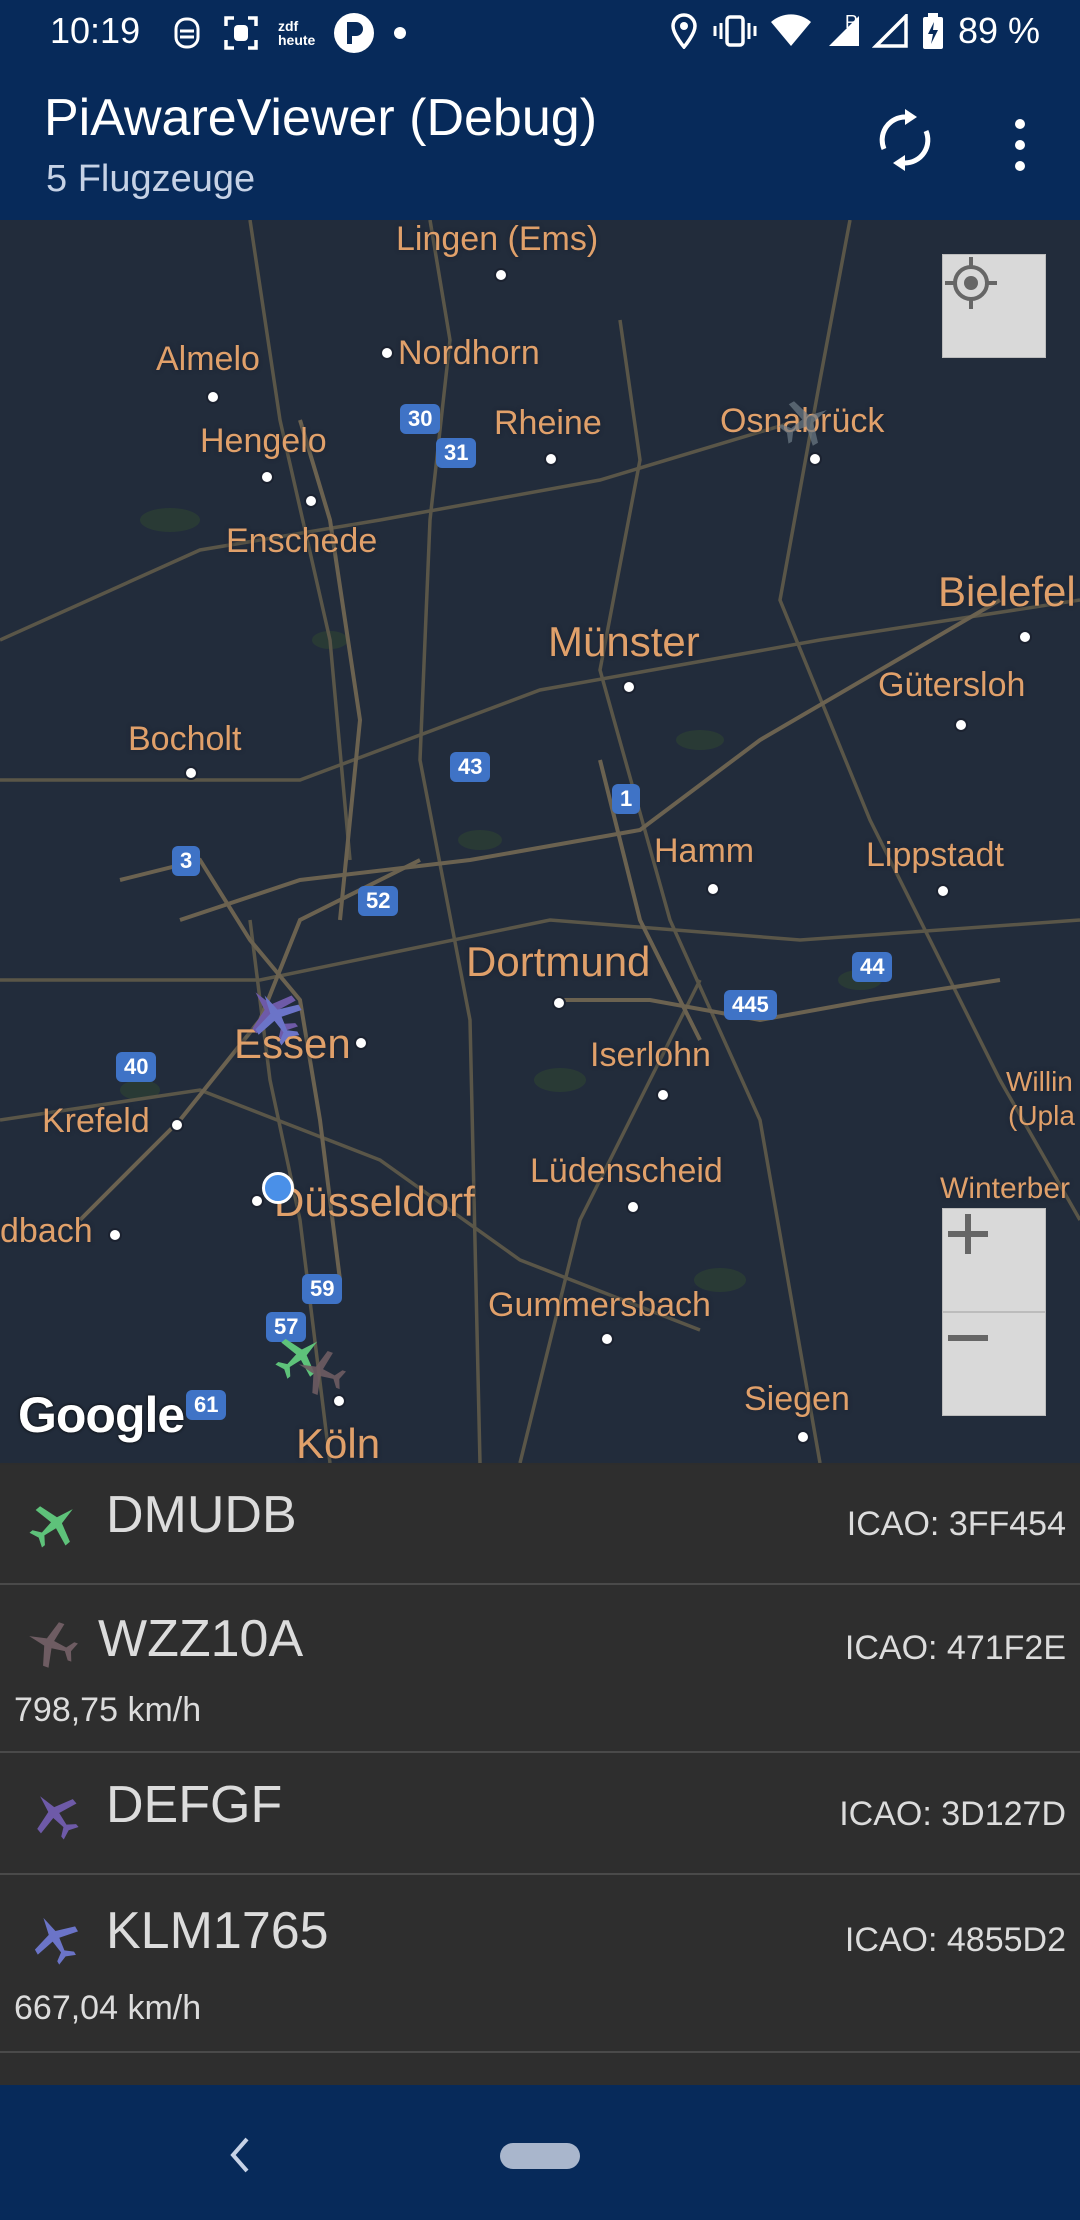 The width and height of the screenshot is (1080, 2220). I want to click on signal-roaming-label: R, so click(851, 21).